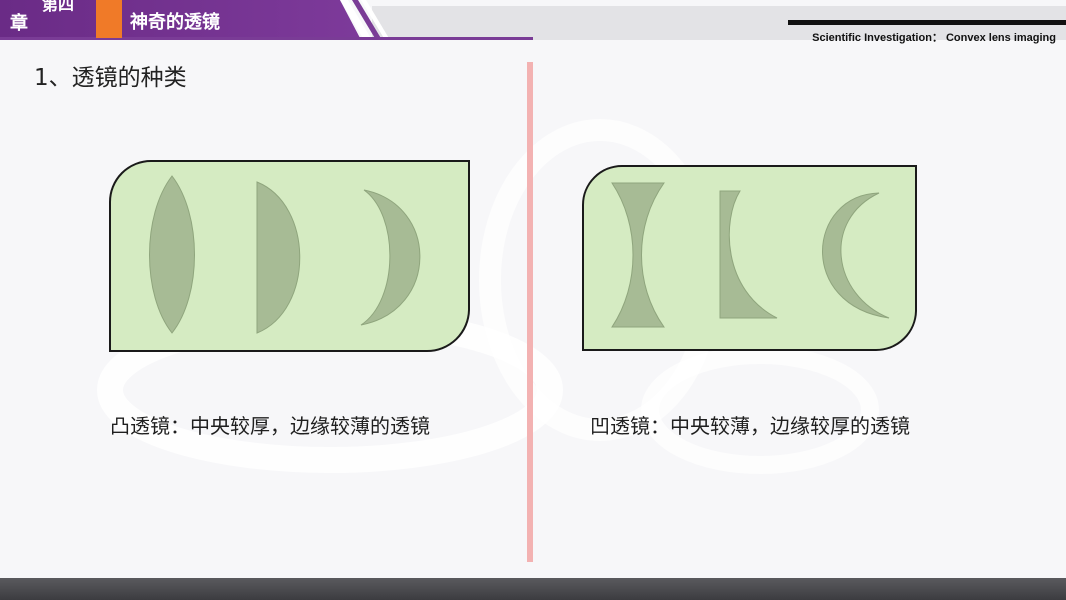 This screenshot has height=600, width=1066. I want to click on concave-lens-caption: 凹透镜：中央较薄，边缘较厚的透镜, so click(750, 426).